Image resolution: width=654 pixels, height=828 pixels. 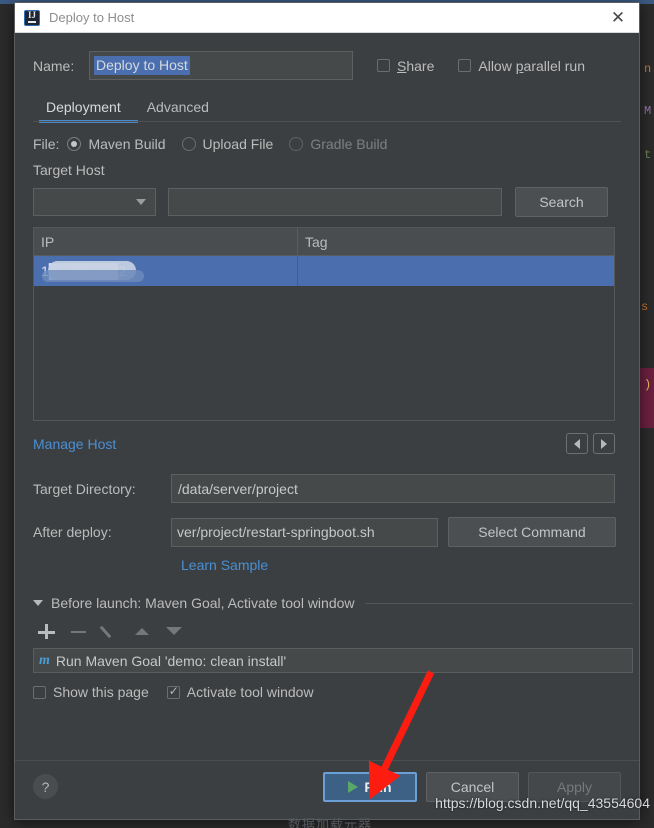 What do you see at coordinates (648, 385) in the screenshot?
I see `bg-code-fragment: )` at bounding box center [648, 385].